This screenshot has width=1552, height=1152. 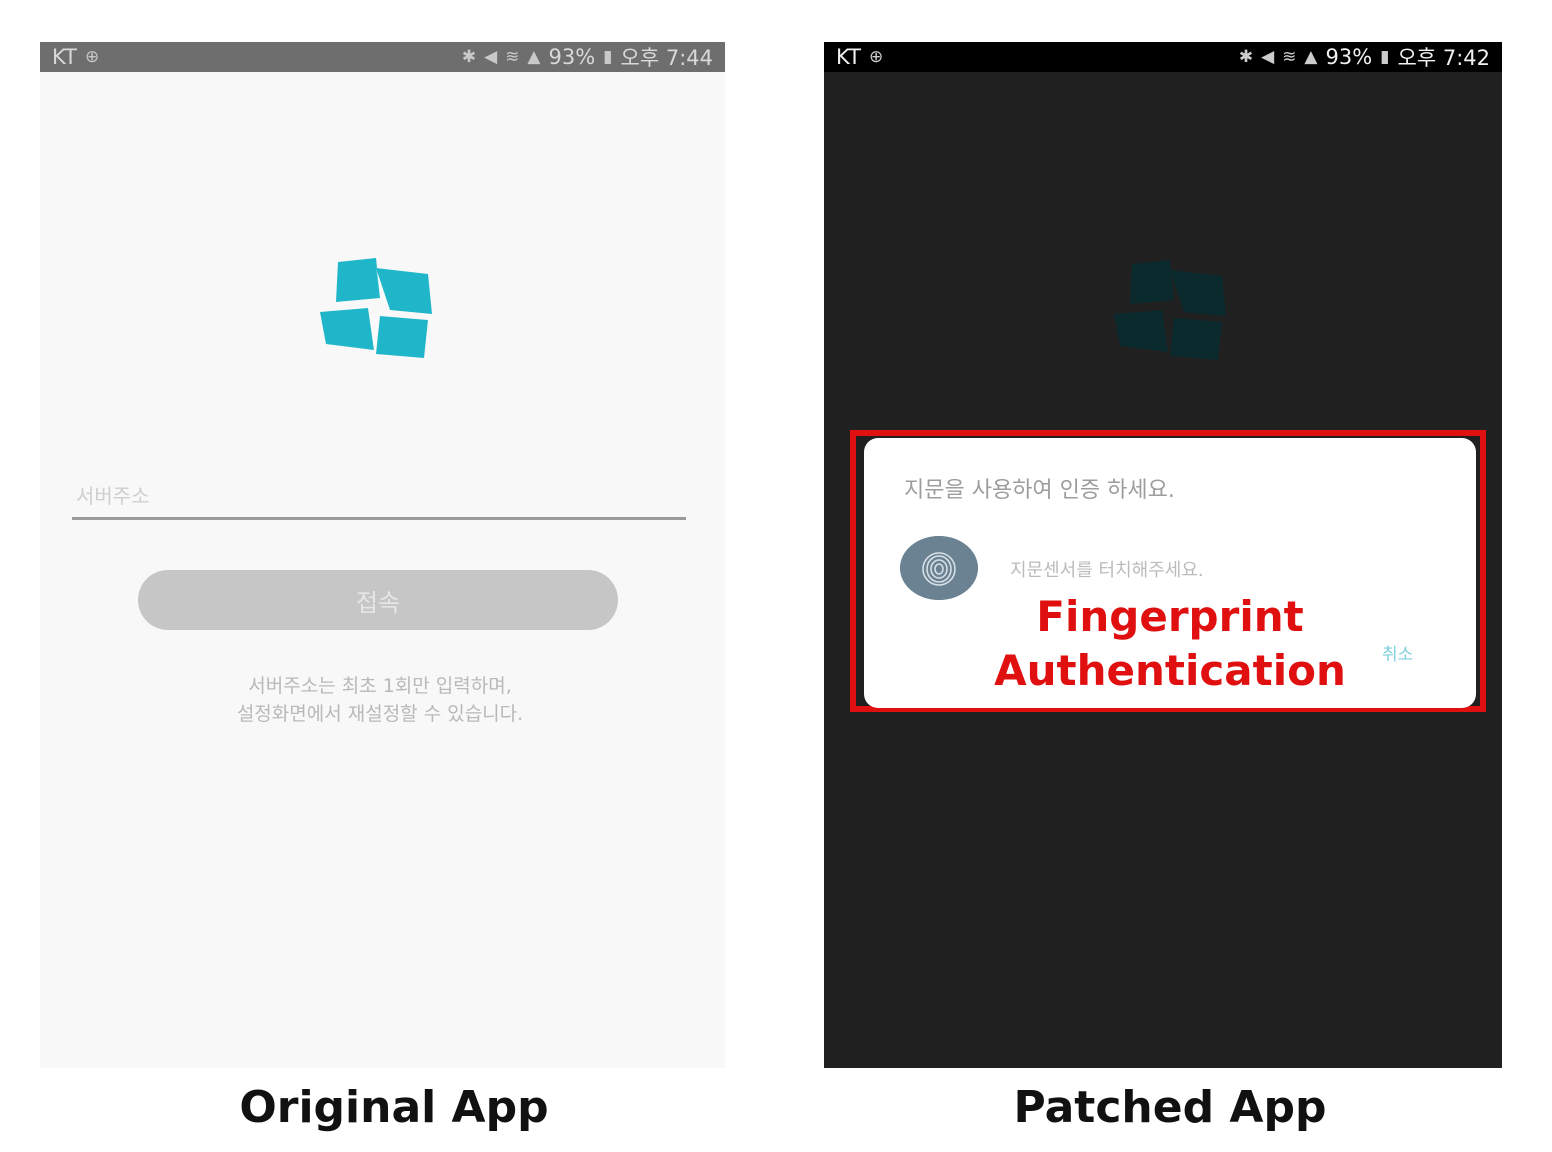 I want to click on overlay-label-line: Fingerprint, so click(x=1170, y=616).